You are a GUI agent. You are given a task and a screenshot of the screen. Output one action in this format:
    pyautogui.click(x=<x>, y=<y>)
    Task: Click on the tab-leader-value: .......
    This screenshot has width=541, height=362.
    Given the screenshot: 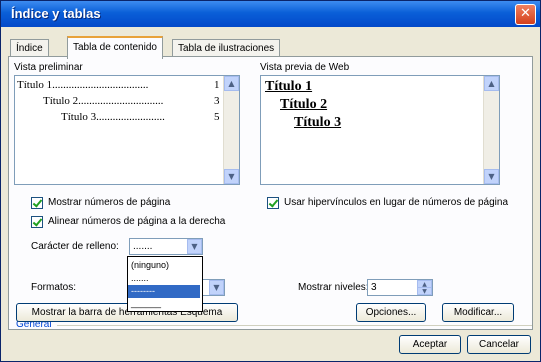 What is the action you would take?
    pyautogui.click(x=143, y=246)
    